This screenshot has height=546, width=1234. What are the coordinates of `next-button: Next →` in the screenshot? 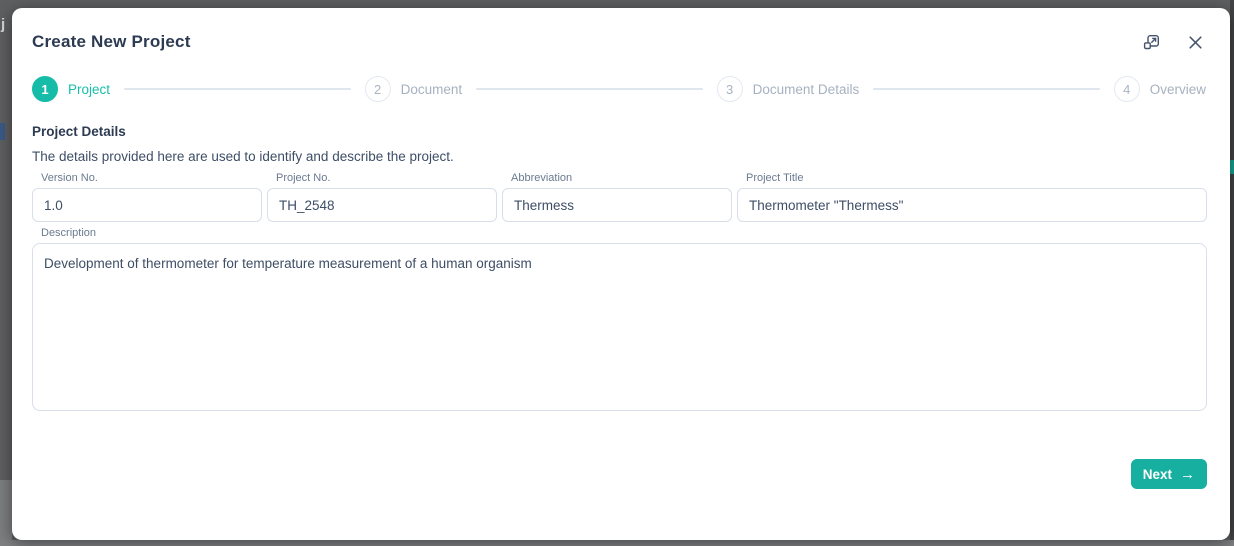 It's located at (1168, 474).